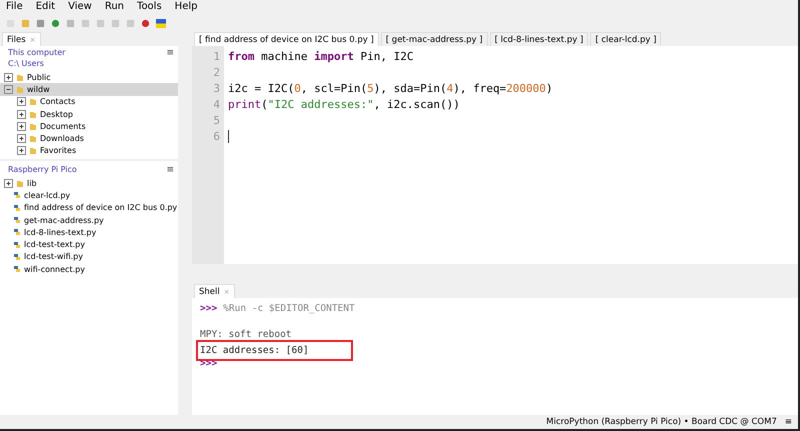  What do you see at coordinates (89, 151) in the screenshot?
I see `tree-item: Favorites` at bounding box center [89, 151].